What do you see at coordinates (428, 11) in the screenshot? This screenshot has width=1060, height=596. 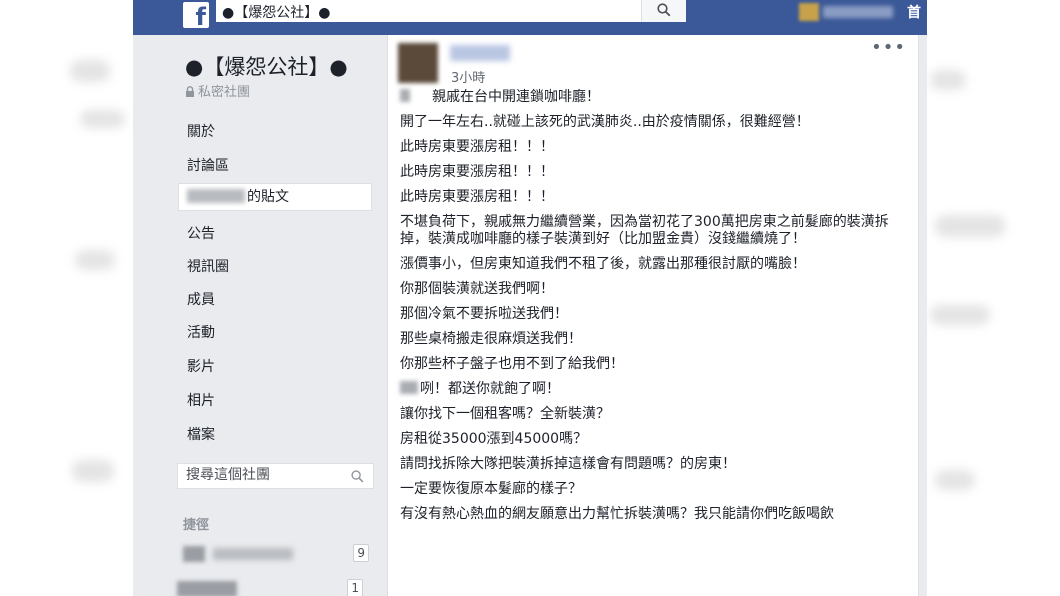 I see `top-search-input: ●【爆怨公社】●` at bounding box center [428, 11].